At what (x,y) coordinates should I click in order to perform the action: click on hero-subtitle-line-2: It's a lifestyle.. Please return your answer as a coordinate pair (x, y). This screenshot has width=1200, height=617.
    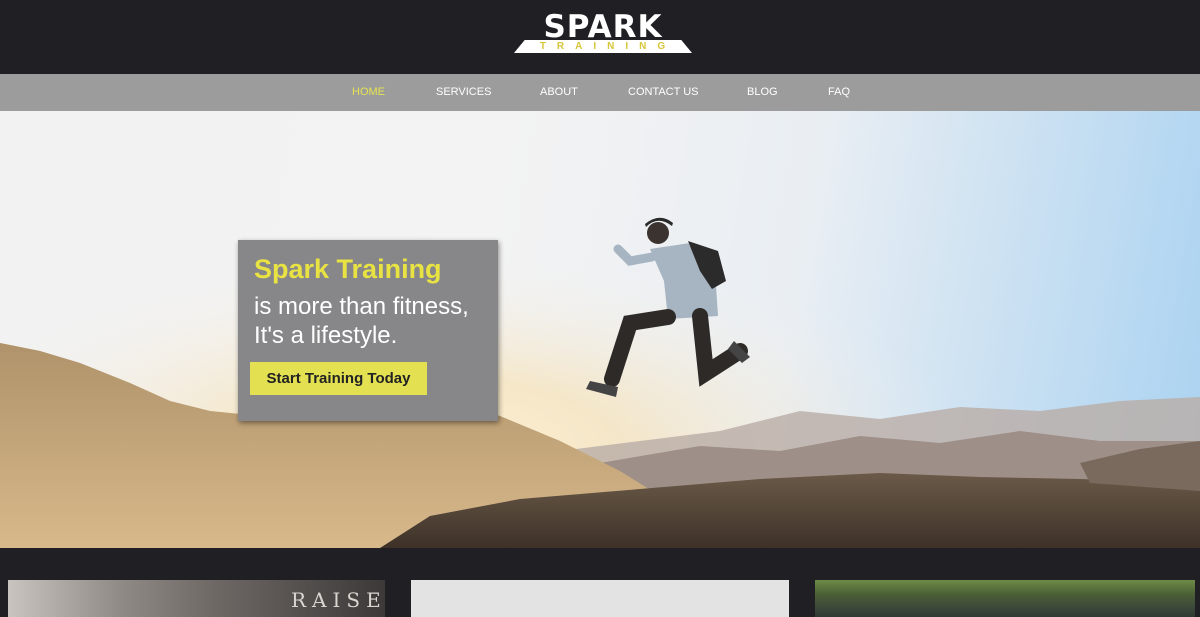
    Looking at the image, I should click on (326, 335).